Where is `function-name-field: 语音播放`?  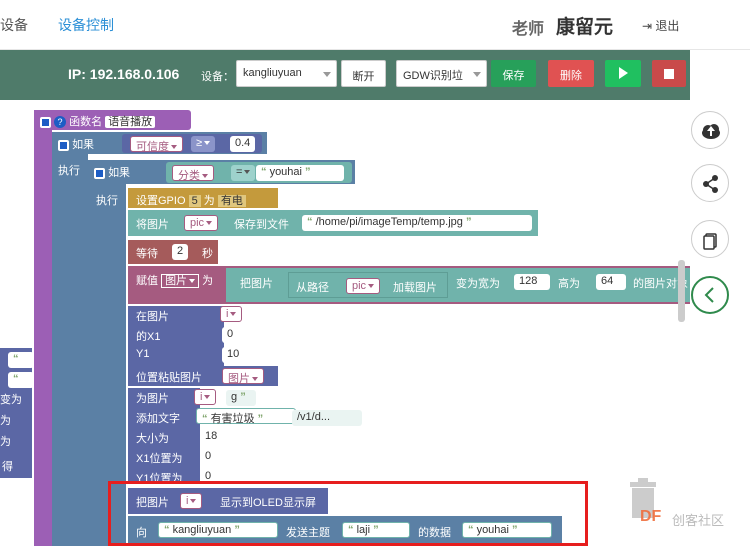
function-name-field: 语音播放 is located at coordinates (130, 122).